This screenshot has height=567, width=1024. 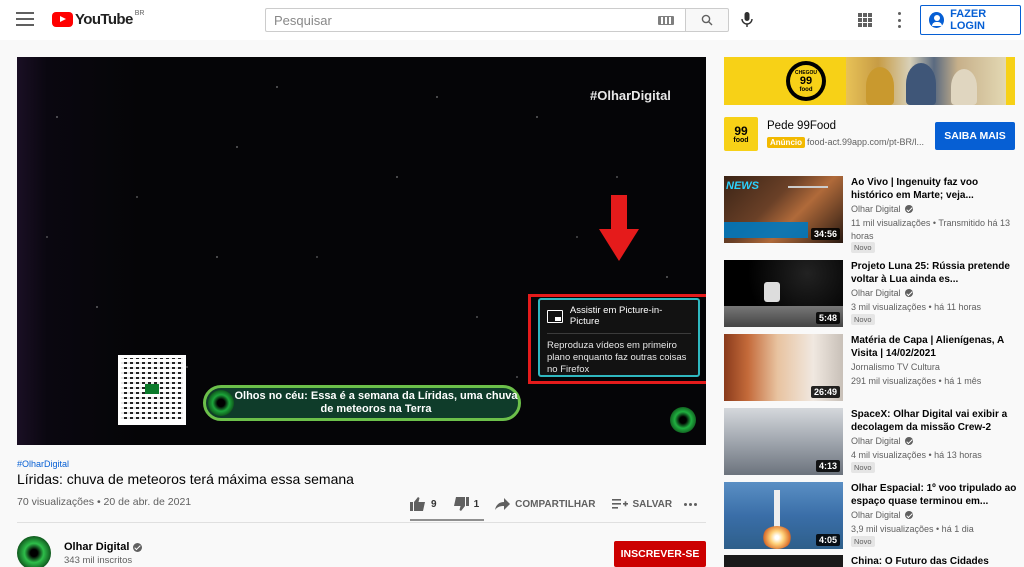 I want to click on youtube-play-icon, so click(x=62, y=19).